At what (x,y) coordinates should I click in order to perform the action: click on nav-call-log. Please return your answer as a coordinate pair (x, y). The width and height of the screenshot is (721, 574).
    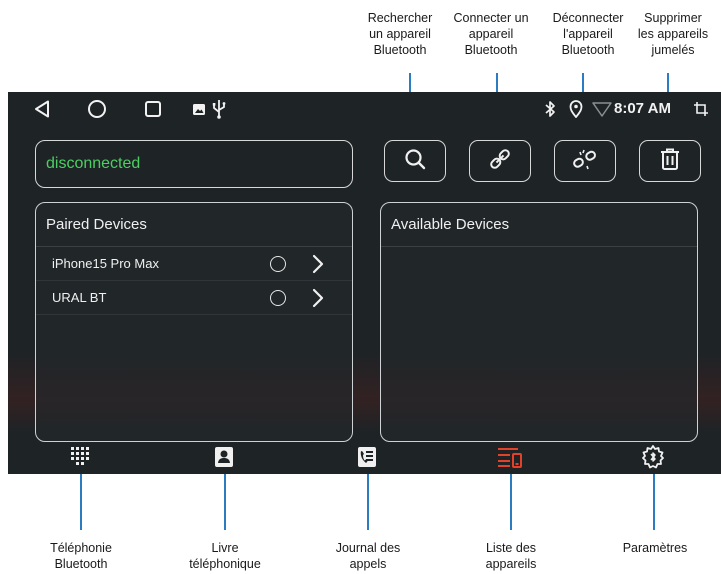
    Looking at the image, I should click on (367, 459).